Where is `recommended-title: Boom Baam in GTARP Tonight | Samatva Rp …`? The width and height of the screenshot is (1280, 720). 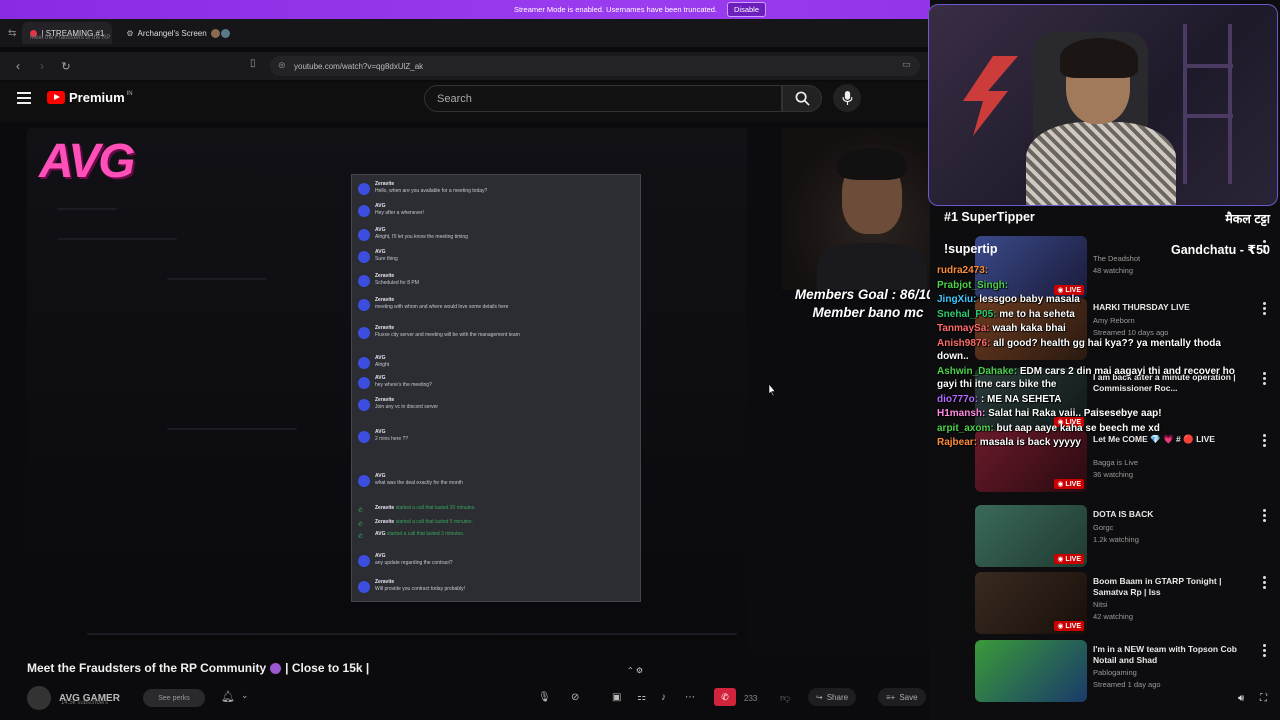 recommended-title: Boom Baam in GTARP Tonight | Samatva Rp … is located at coordinates (1168, 587).